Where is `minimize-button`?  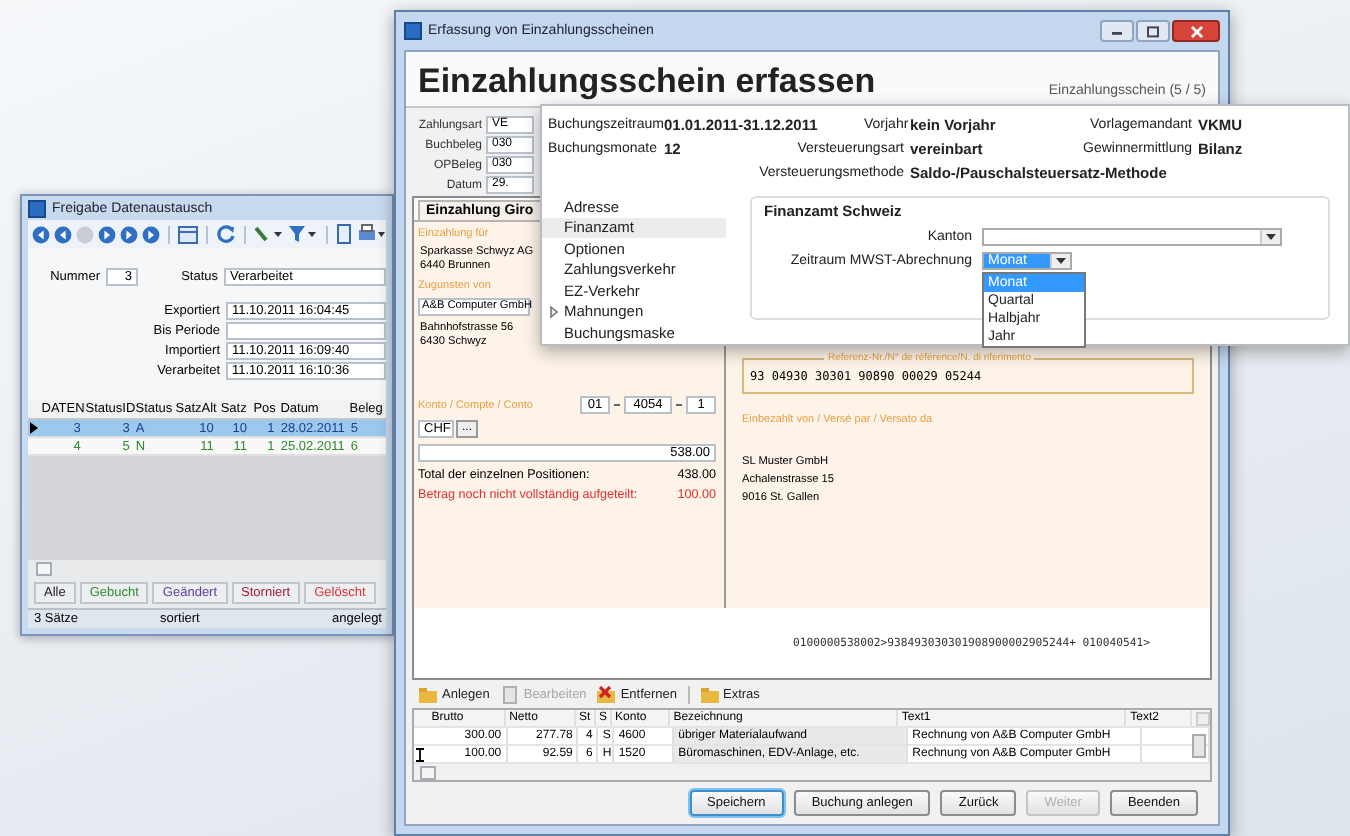
minimize-button is located at coordinates (1117, 31).